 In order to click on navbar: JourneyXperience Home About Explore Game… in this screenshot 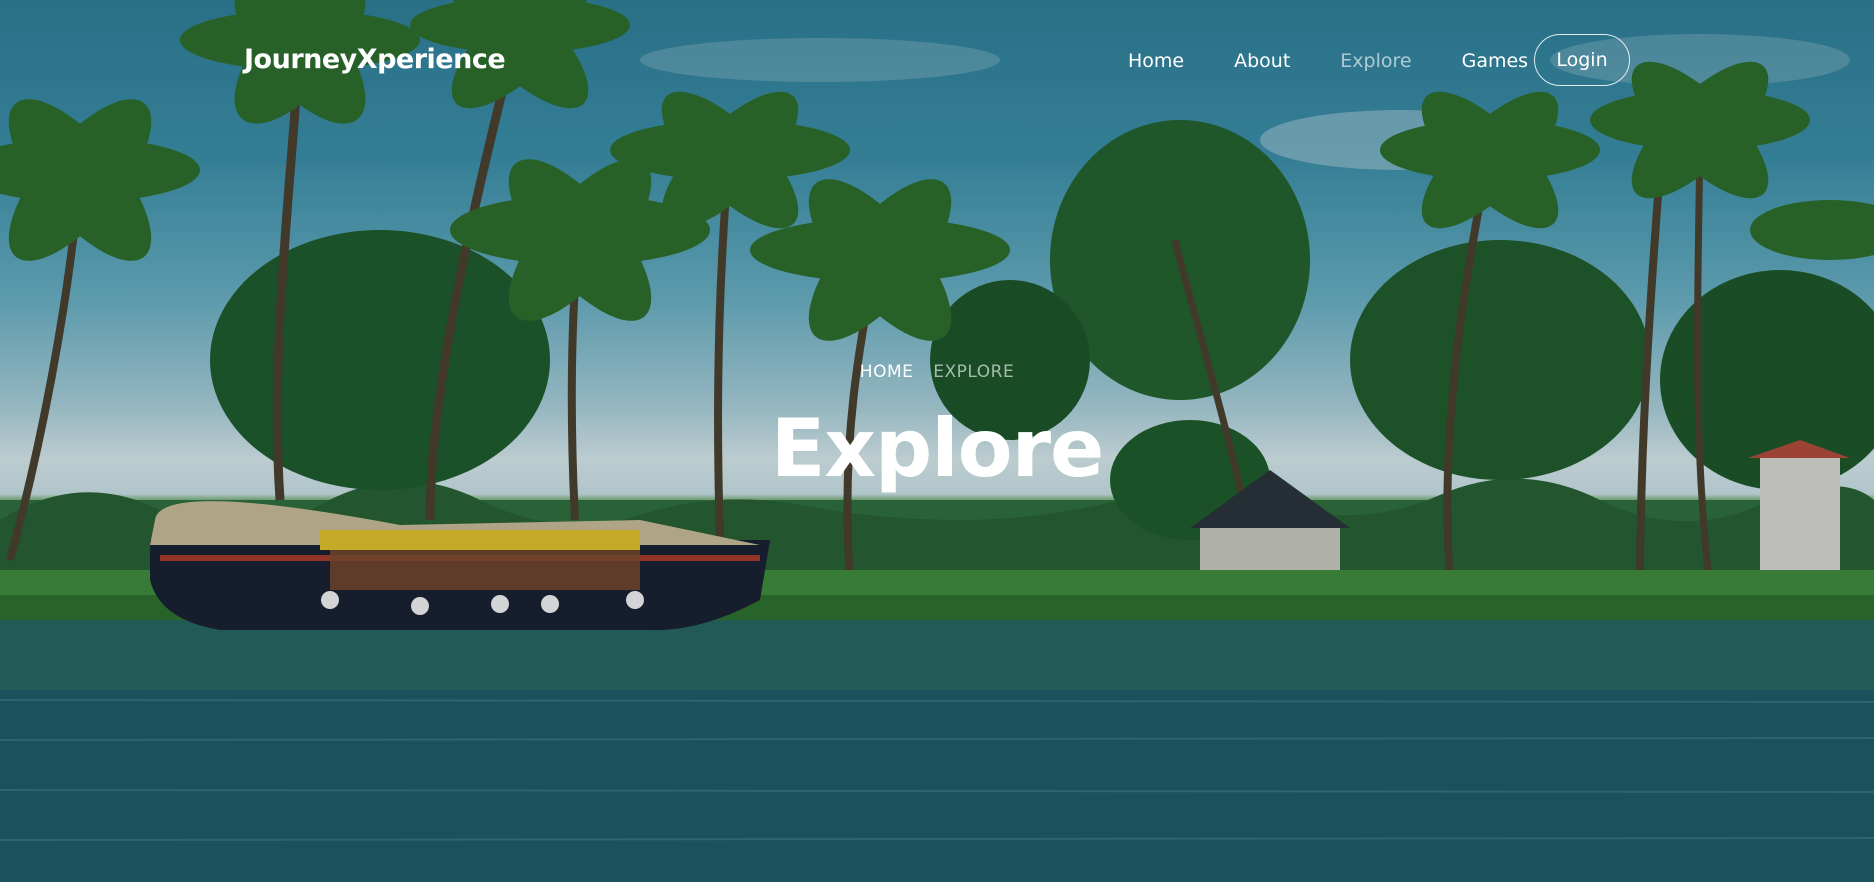, I will do `click(937, 61)`.